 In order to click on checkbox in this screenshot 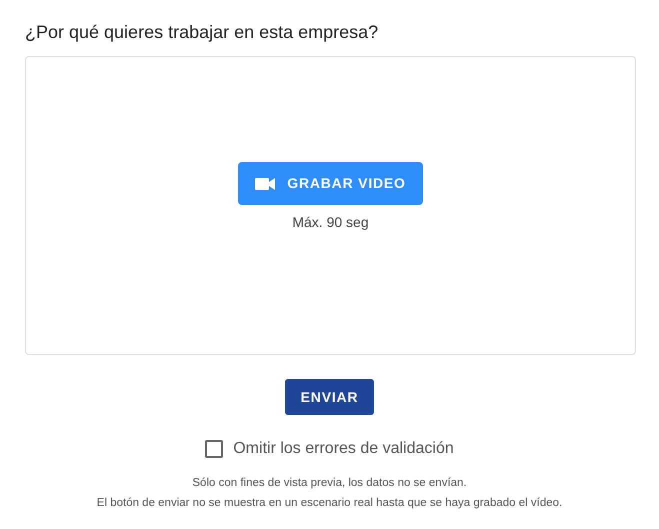, I will do `click(214, 449)`.